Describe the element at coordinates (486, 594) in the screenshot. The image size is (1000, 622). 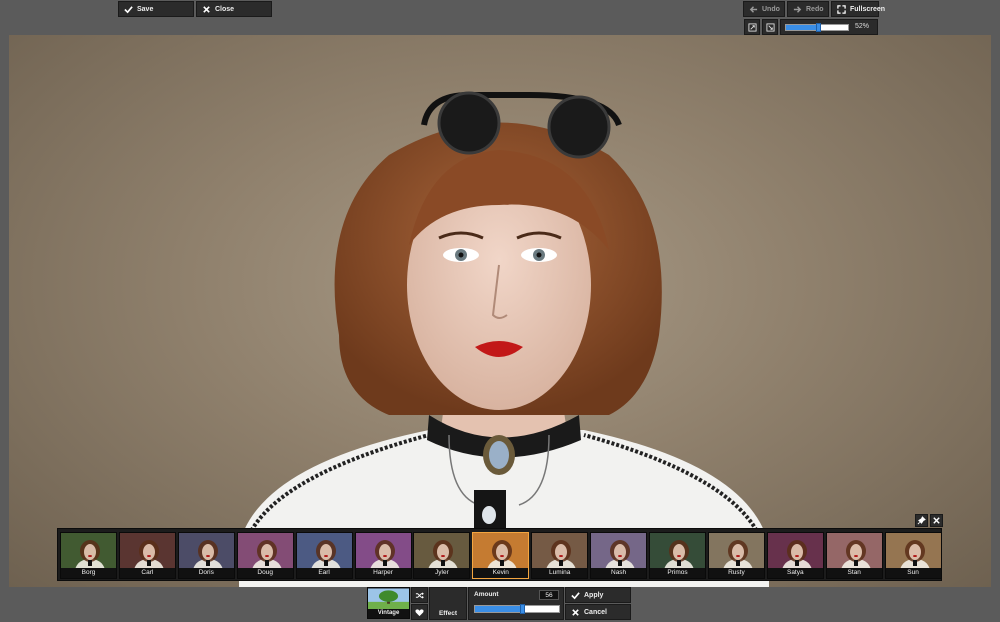
I see `amount-label: Amount` at that location.